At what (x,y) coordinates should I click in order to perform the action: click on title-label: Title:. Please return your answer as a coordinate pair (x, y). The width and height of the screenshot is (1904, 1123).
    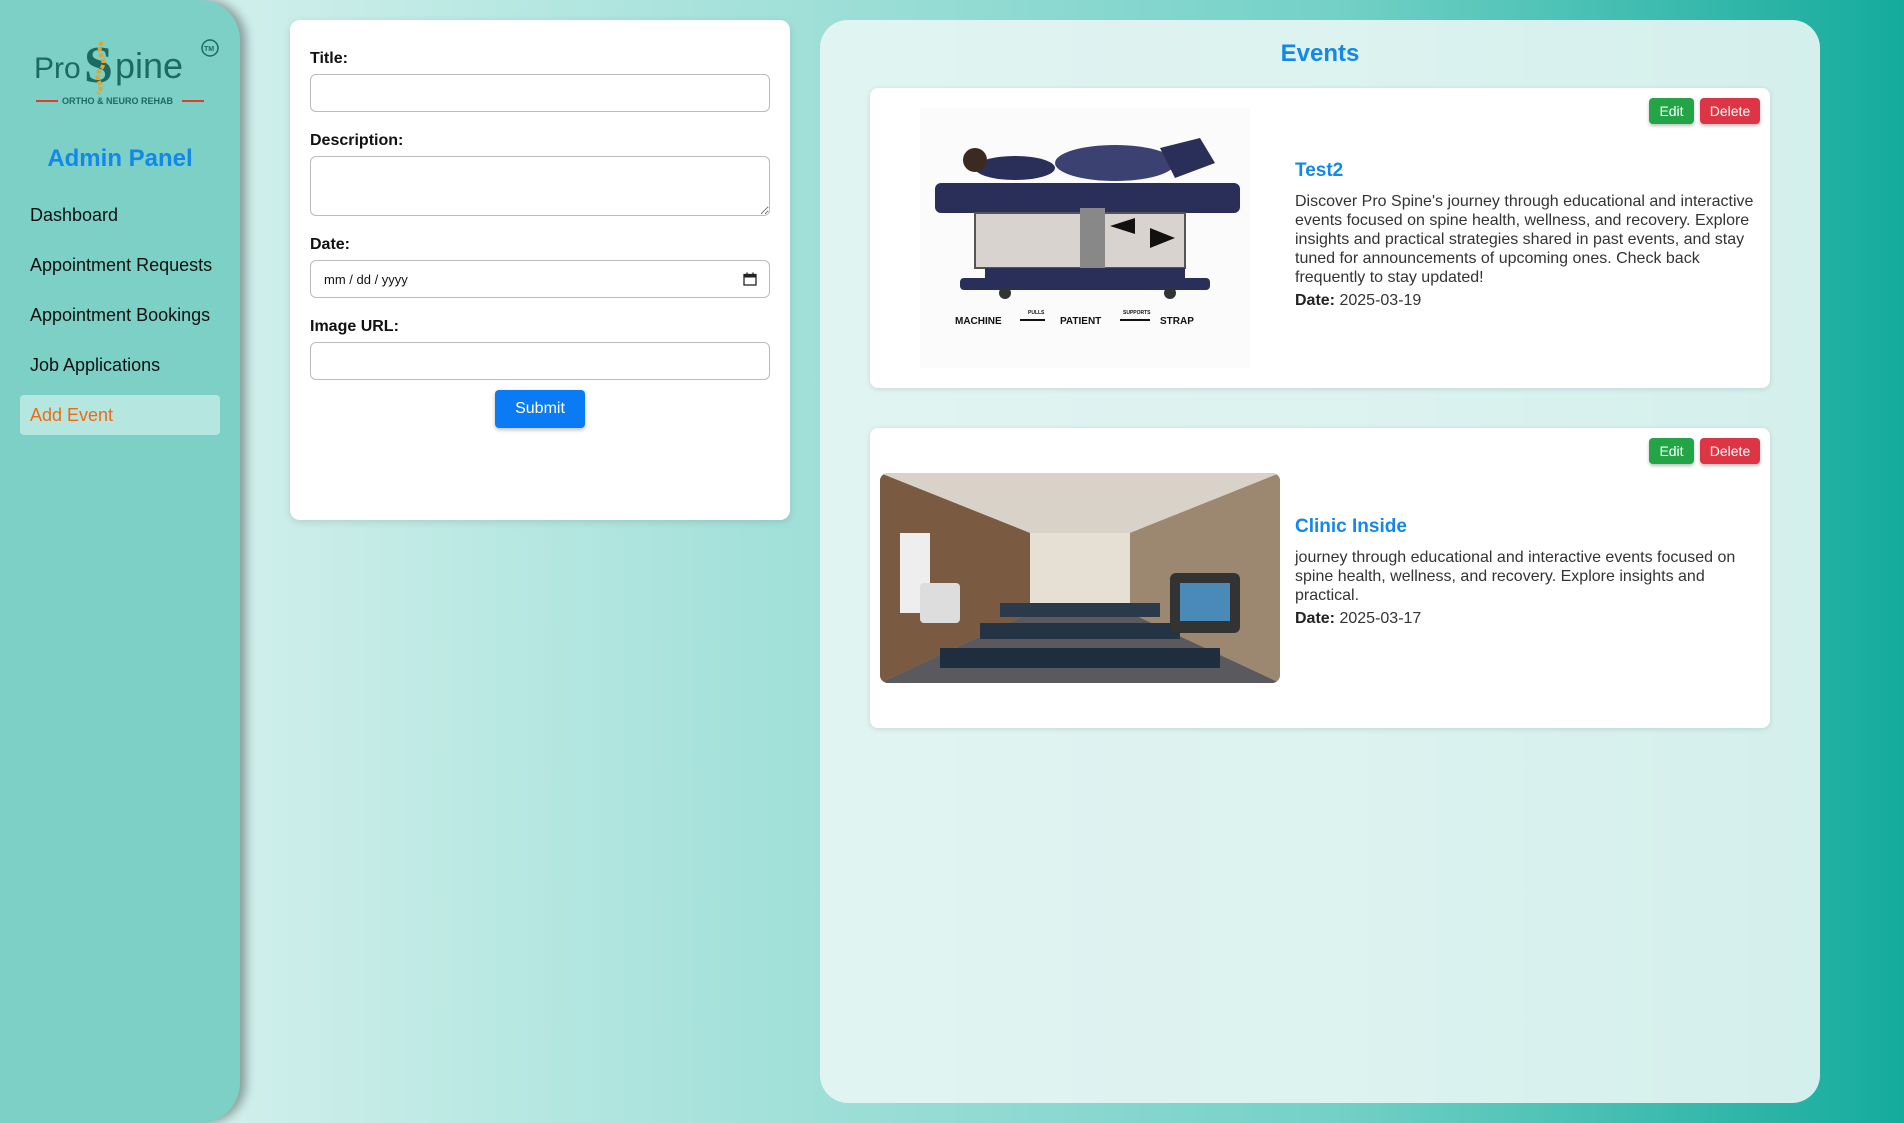
    Looking at the image, I should click on (329, 58).